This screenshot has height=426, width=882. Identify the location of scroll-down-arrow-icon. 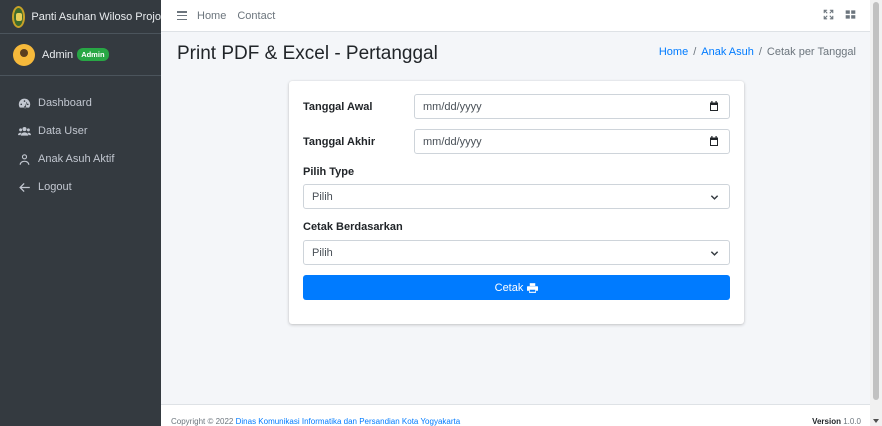
(876, 421).